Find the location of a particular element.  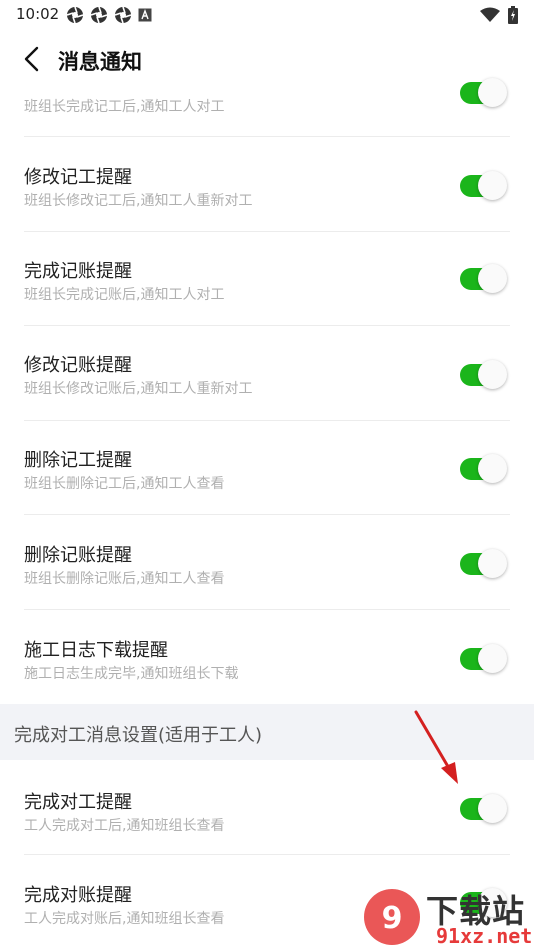

setting-title: 删除记账提醒 is located at coordinates (78, 555).